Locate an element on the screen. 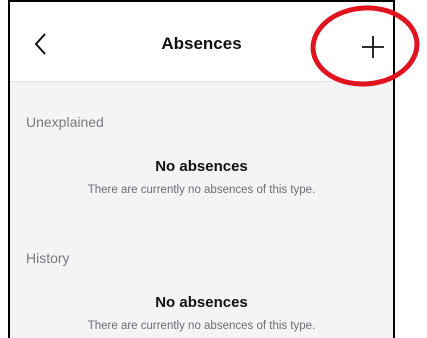  page-title: Absences is located at coordinates (201, 43).